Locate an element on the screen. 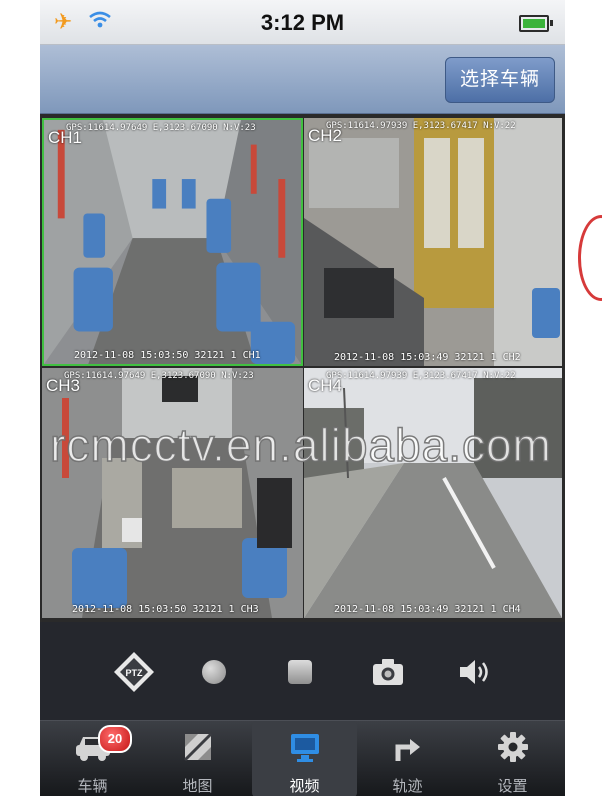  ptz-icon: PTZ is located at coordinates (134, 672).